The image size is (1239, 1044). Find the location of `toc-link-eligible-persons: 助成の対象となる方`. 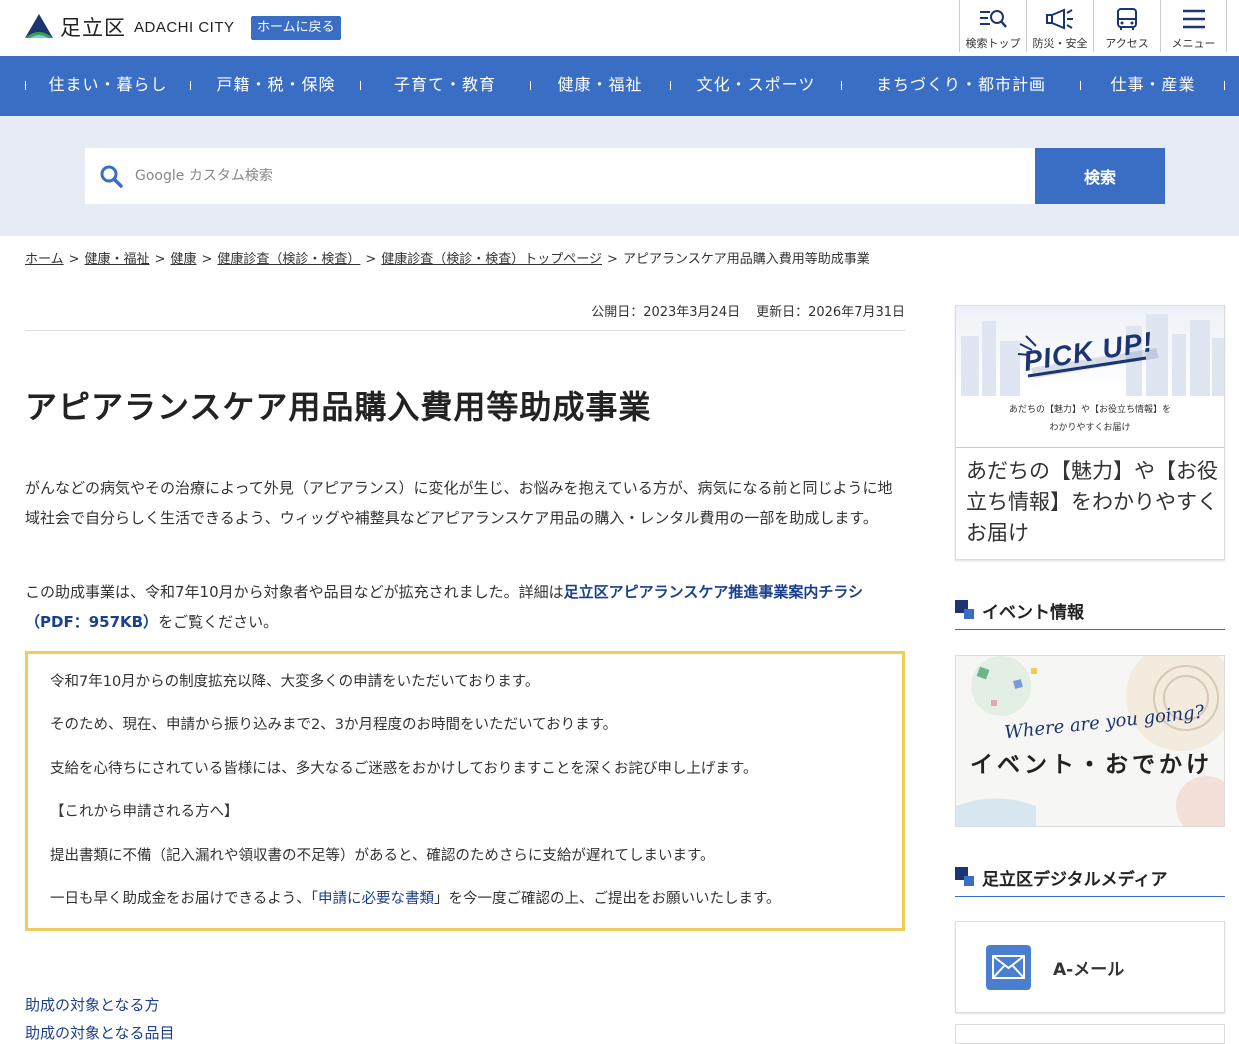

toc-link-eligible-persons: 助成の対象となる方 is located at coordinates (92, 1005).